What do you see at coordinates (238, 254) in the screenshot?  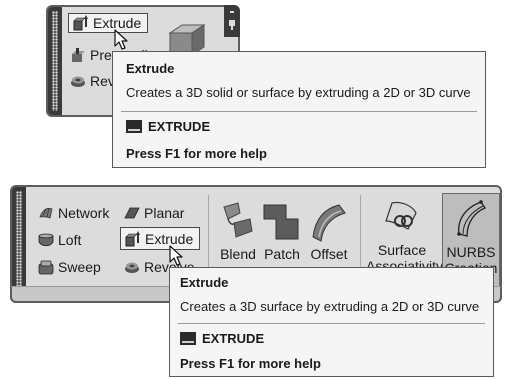 I see `blend-label: Blend` at bounding box center [238, 254].